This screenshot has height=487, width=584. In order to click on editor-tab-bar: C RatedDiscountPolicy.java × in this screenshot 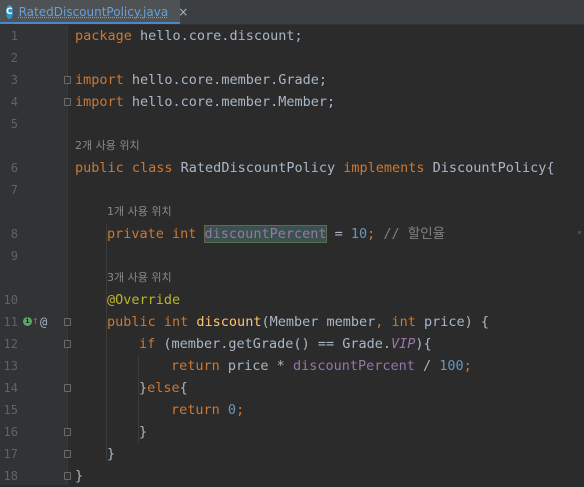, I will do `click(292, 12)`.